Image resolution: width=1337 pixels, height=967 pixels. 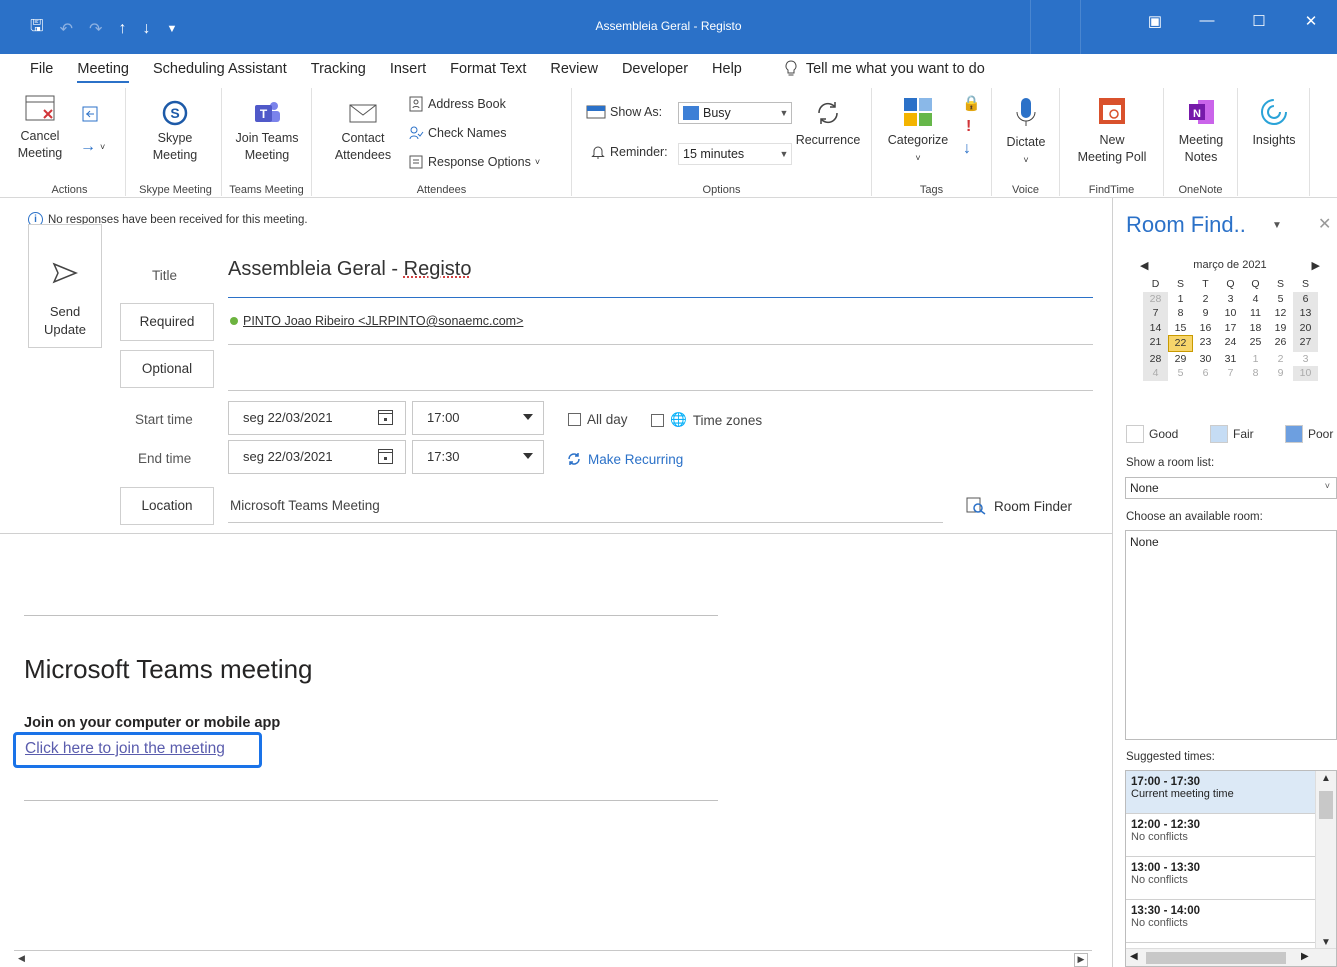 What do you see at coordinates (735, 113) in the screenshot?
I see `show-as-select: Busy ▼` at bounding box center [735, 113].